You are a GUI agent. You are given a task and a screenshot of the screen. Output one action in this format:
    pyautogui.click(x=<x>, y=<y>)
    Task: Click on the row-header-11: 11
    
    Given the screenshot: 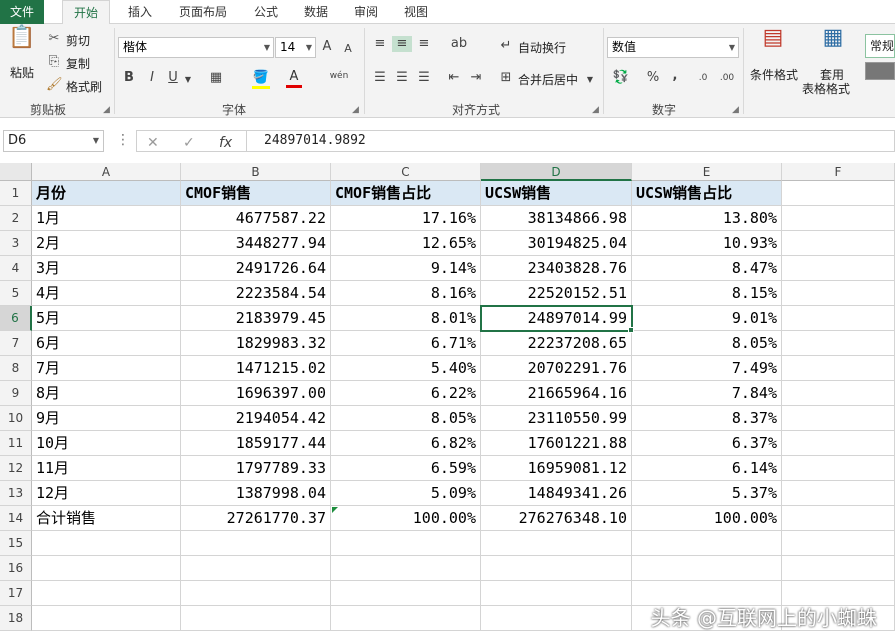 What is the action you would take?
    pyautogui.click(x=16, y=443)
    